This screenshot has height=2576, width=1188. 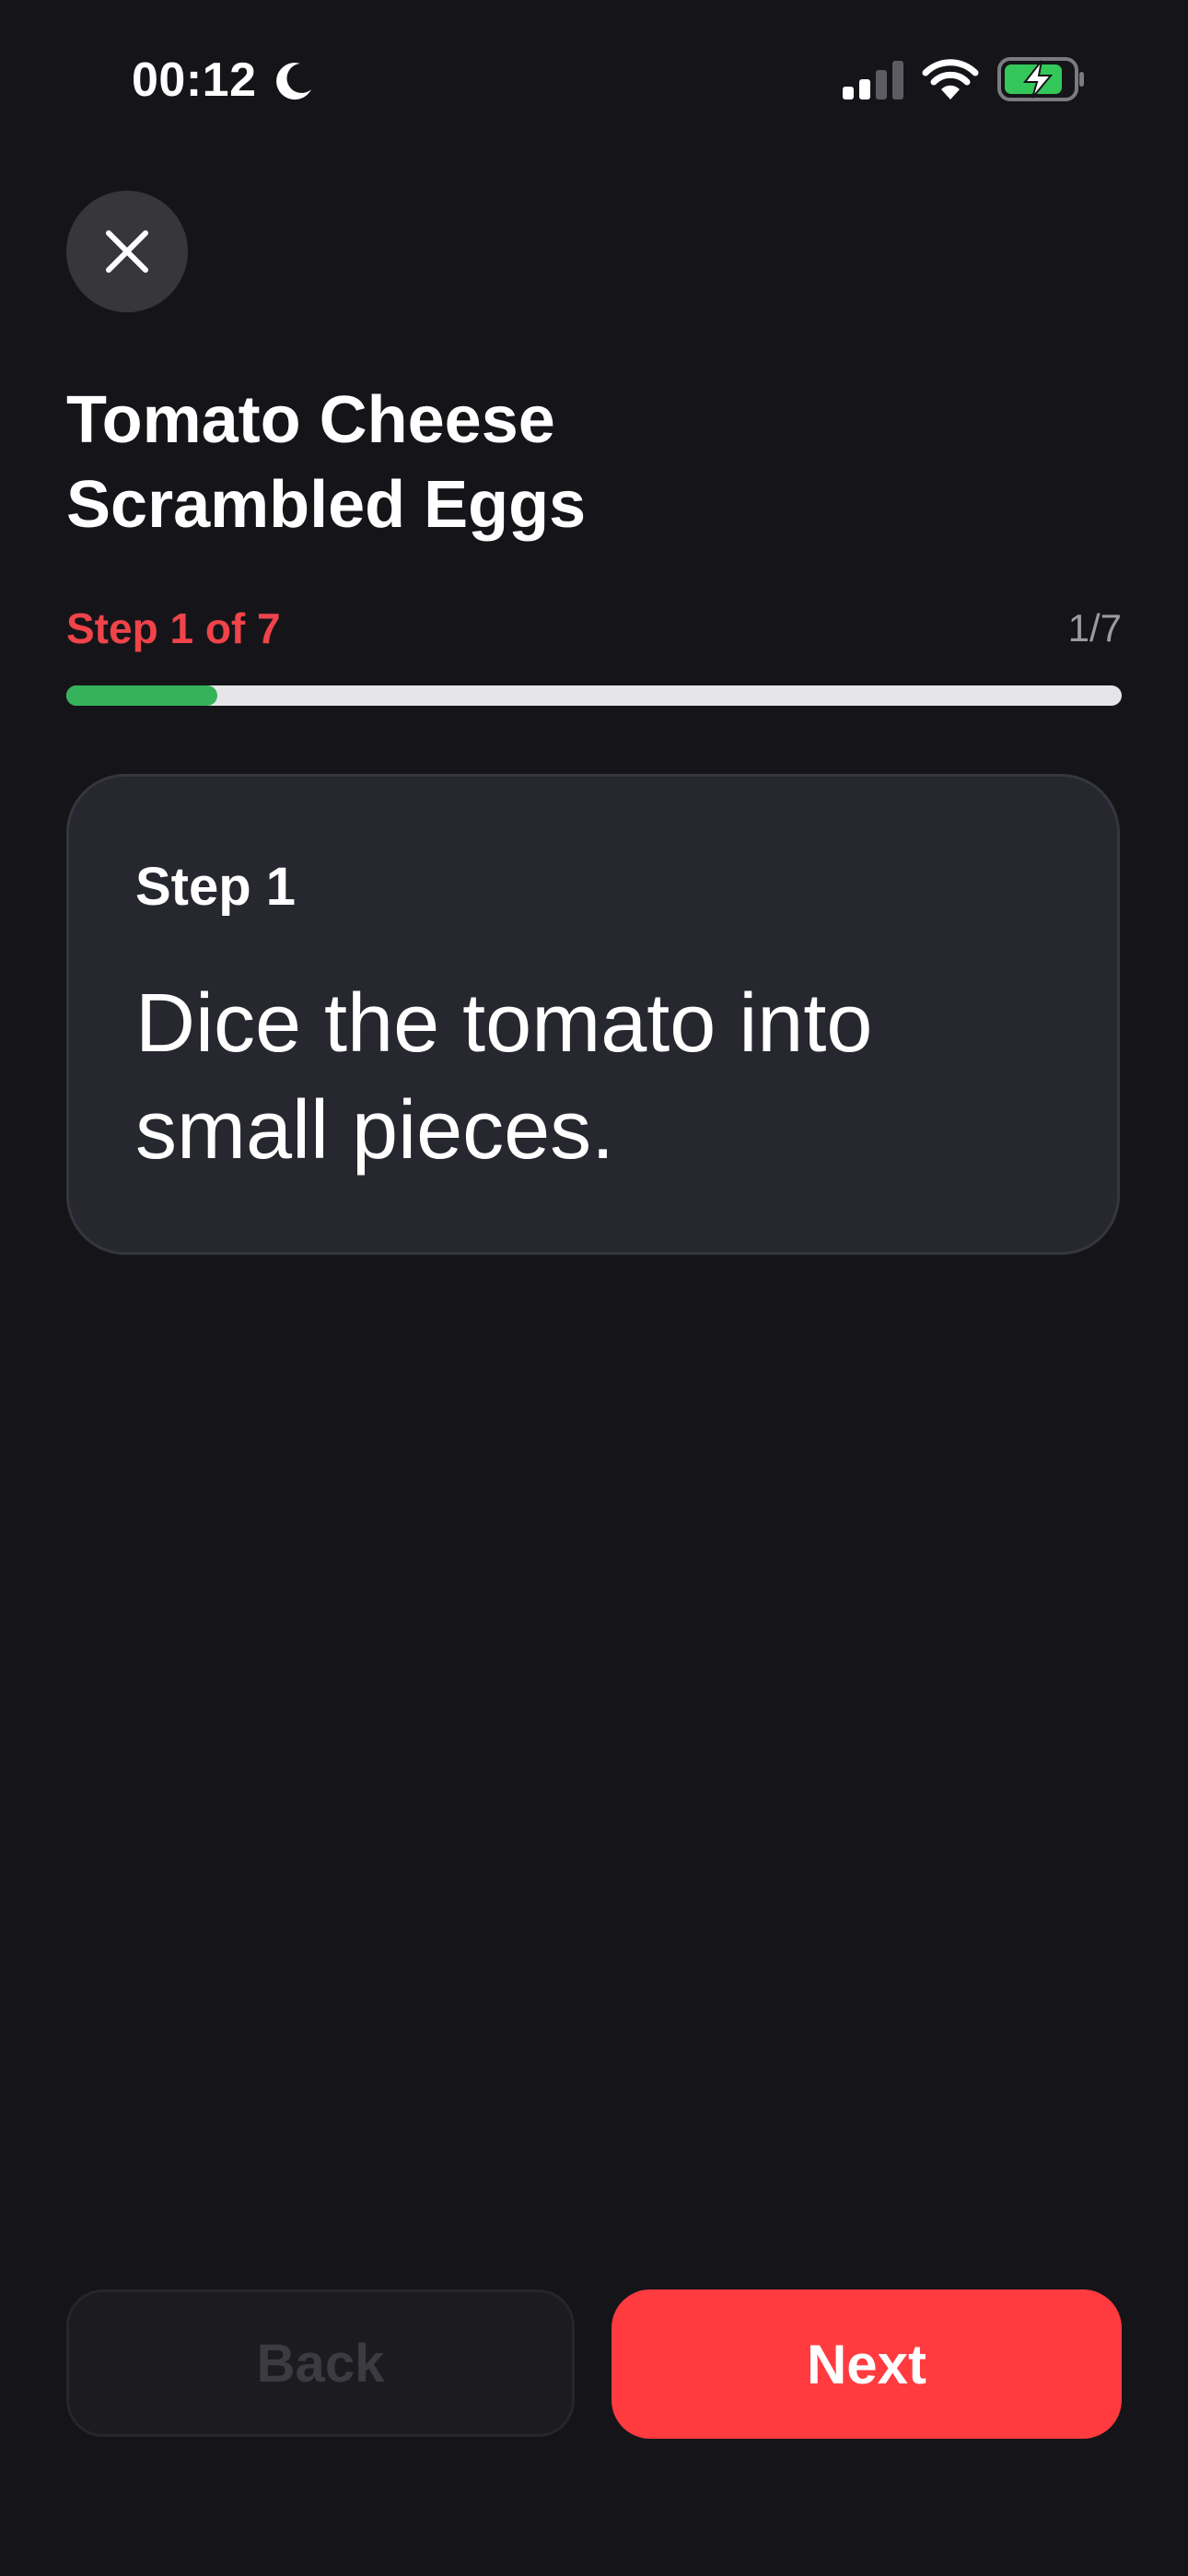 I want to click on close-button, so click(x=127, y=251).